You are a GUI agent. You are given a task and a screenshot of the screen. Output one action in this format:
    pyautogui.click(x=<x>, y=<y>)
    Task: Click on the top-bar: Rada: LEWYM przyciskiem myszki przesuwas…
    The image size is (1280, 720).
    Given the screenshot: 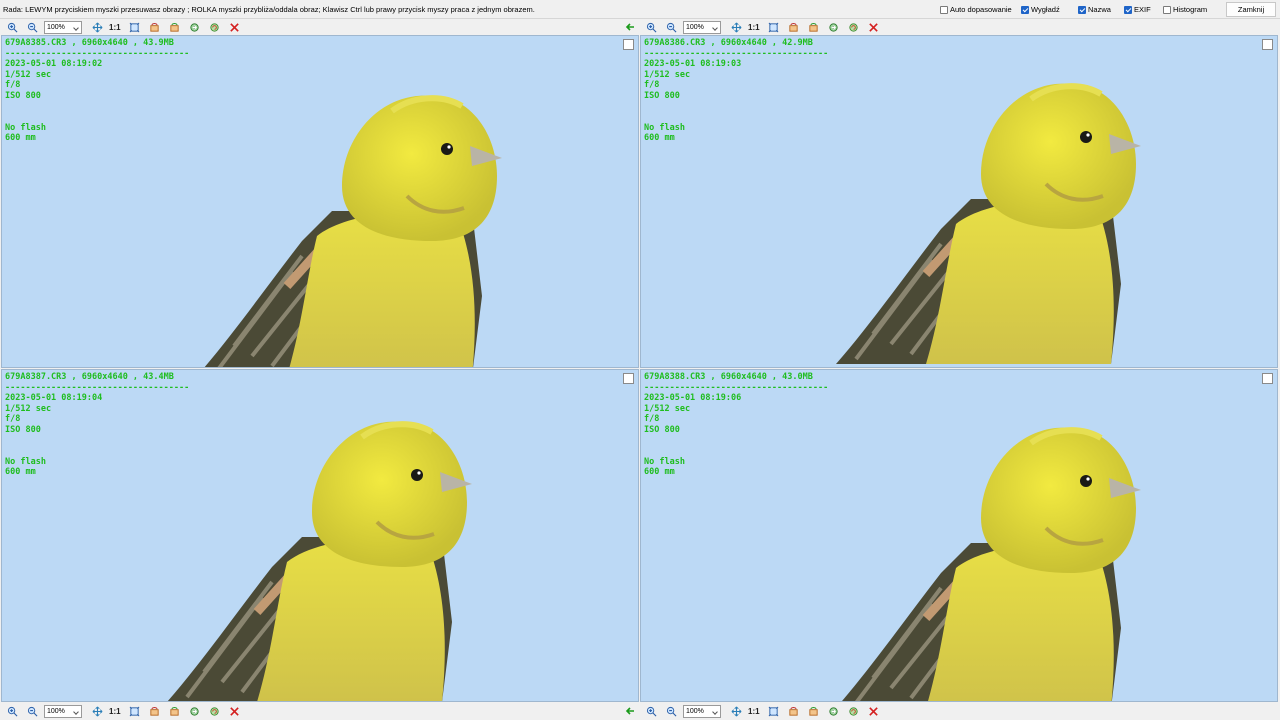 What is the action you would take?
    pyautogui.click(x=640, y=9)
    